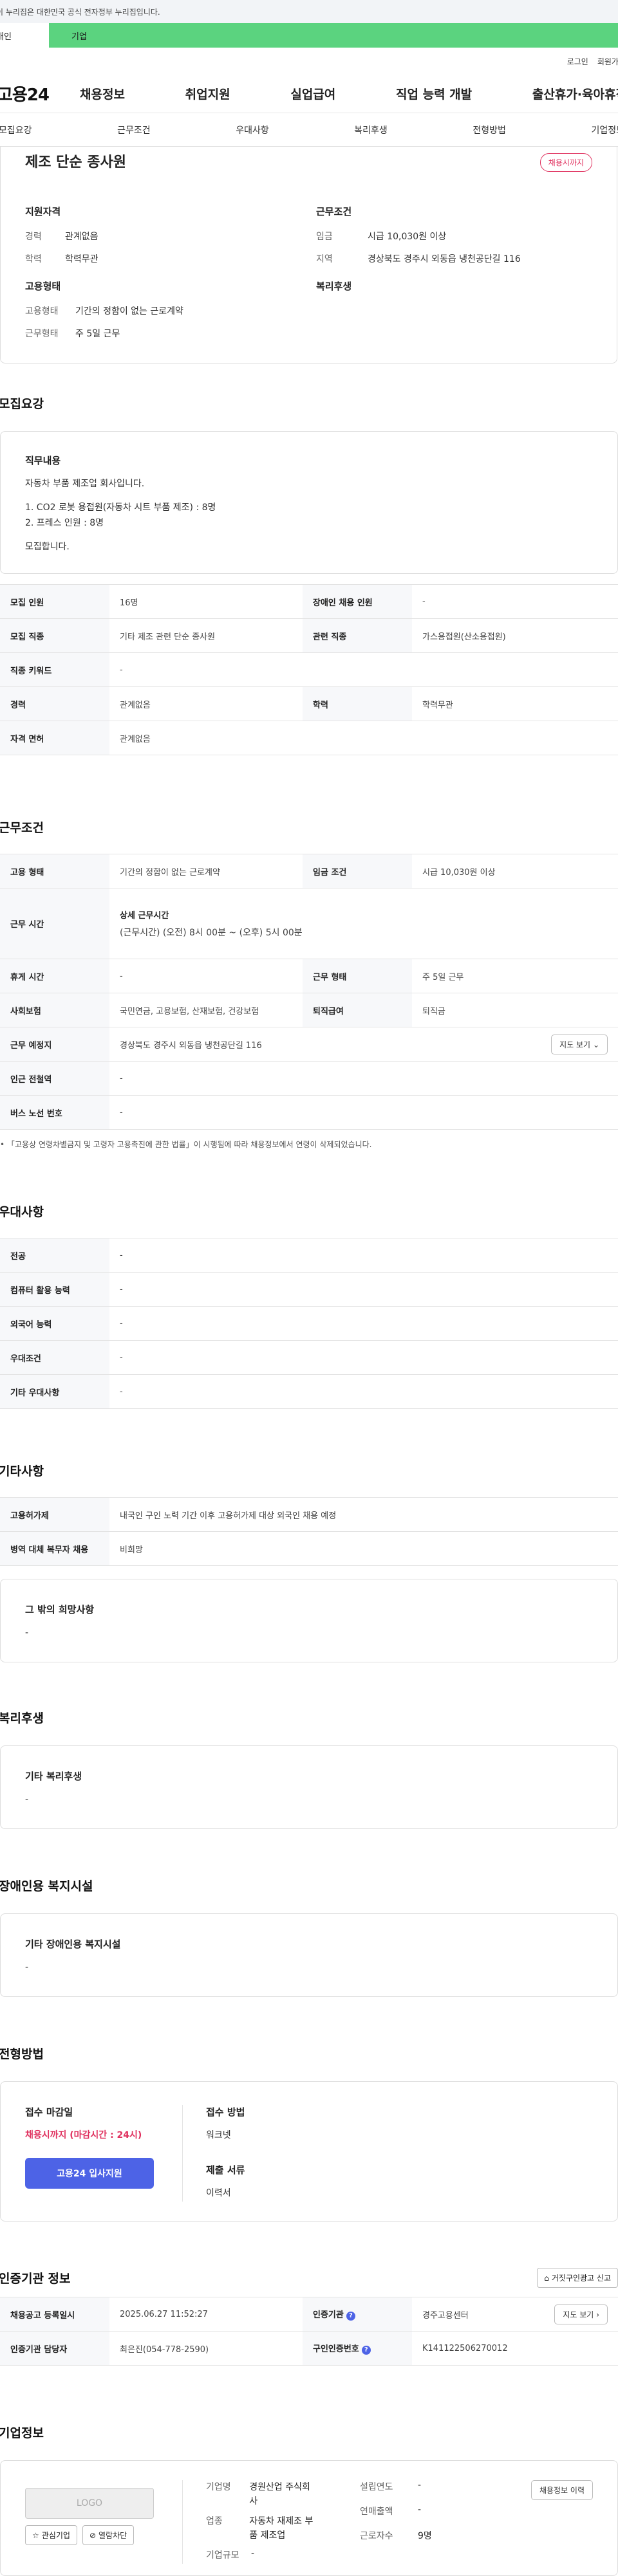  Describe the element at coordinates (309, 1323) in the screenshot. I see `table-row: 외국어 능력 -` at that location.